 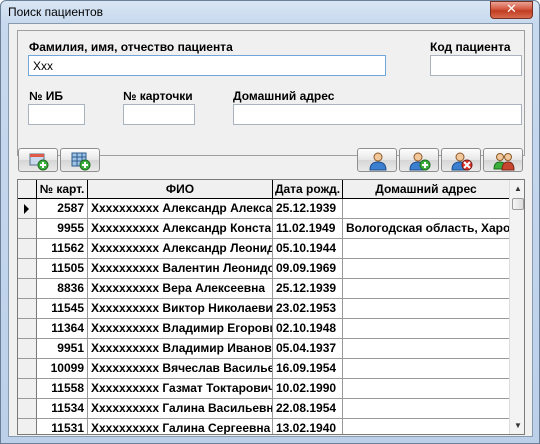 I want to click on home-address-input, so click(x=377, y=114).